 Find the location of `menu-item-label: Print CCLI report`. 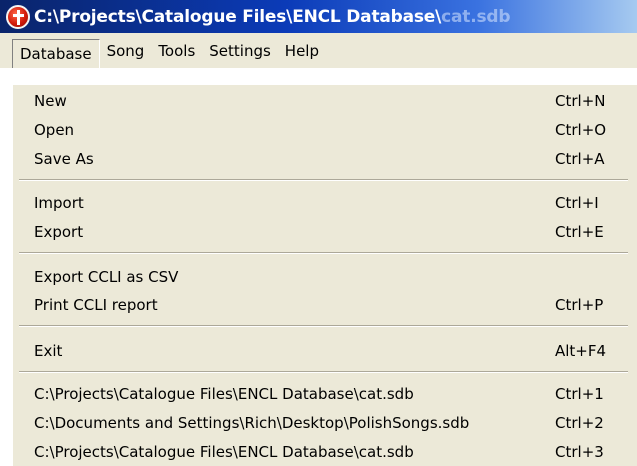

menu-item-label: Print CCLI report is located at coordinates (96, 304).